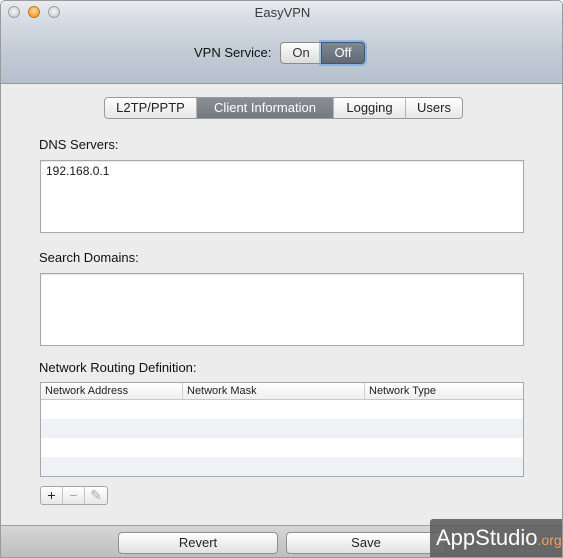 This screenshot has height=558, width=563. I want to click on vpn-service-on-button: On, so click(300, 53).